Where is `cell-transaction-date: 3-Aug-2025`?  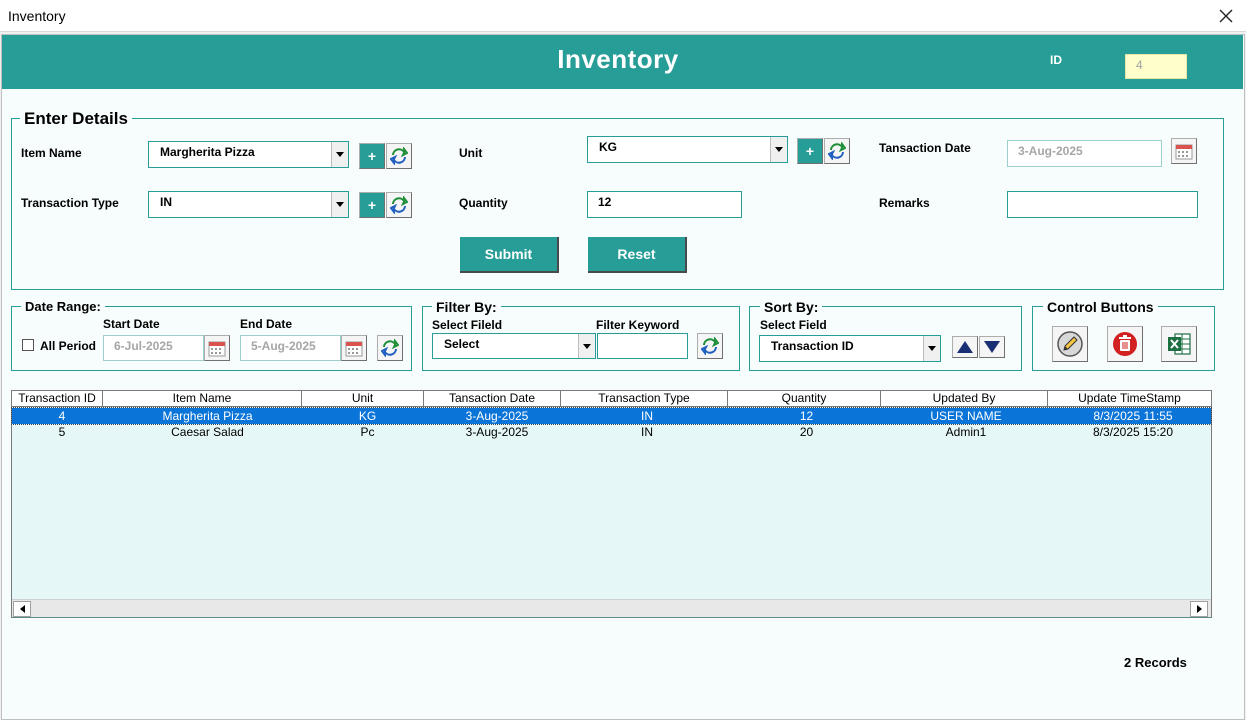 cell-transaction-date: 3-Aug-2025 is located at coordinates (497, 416).